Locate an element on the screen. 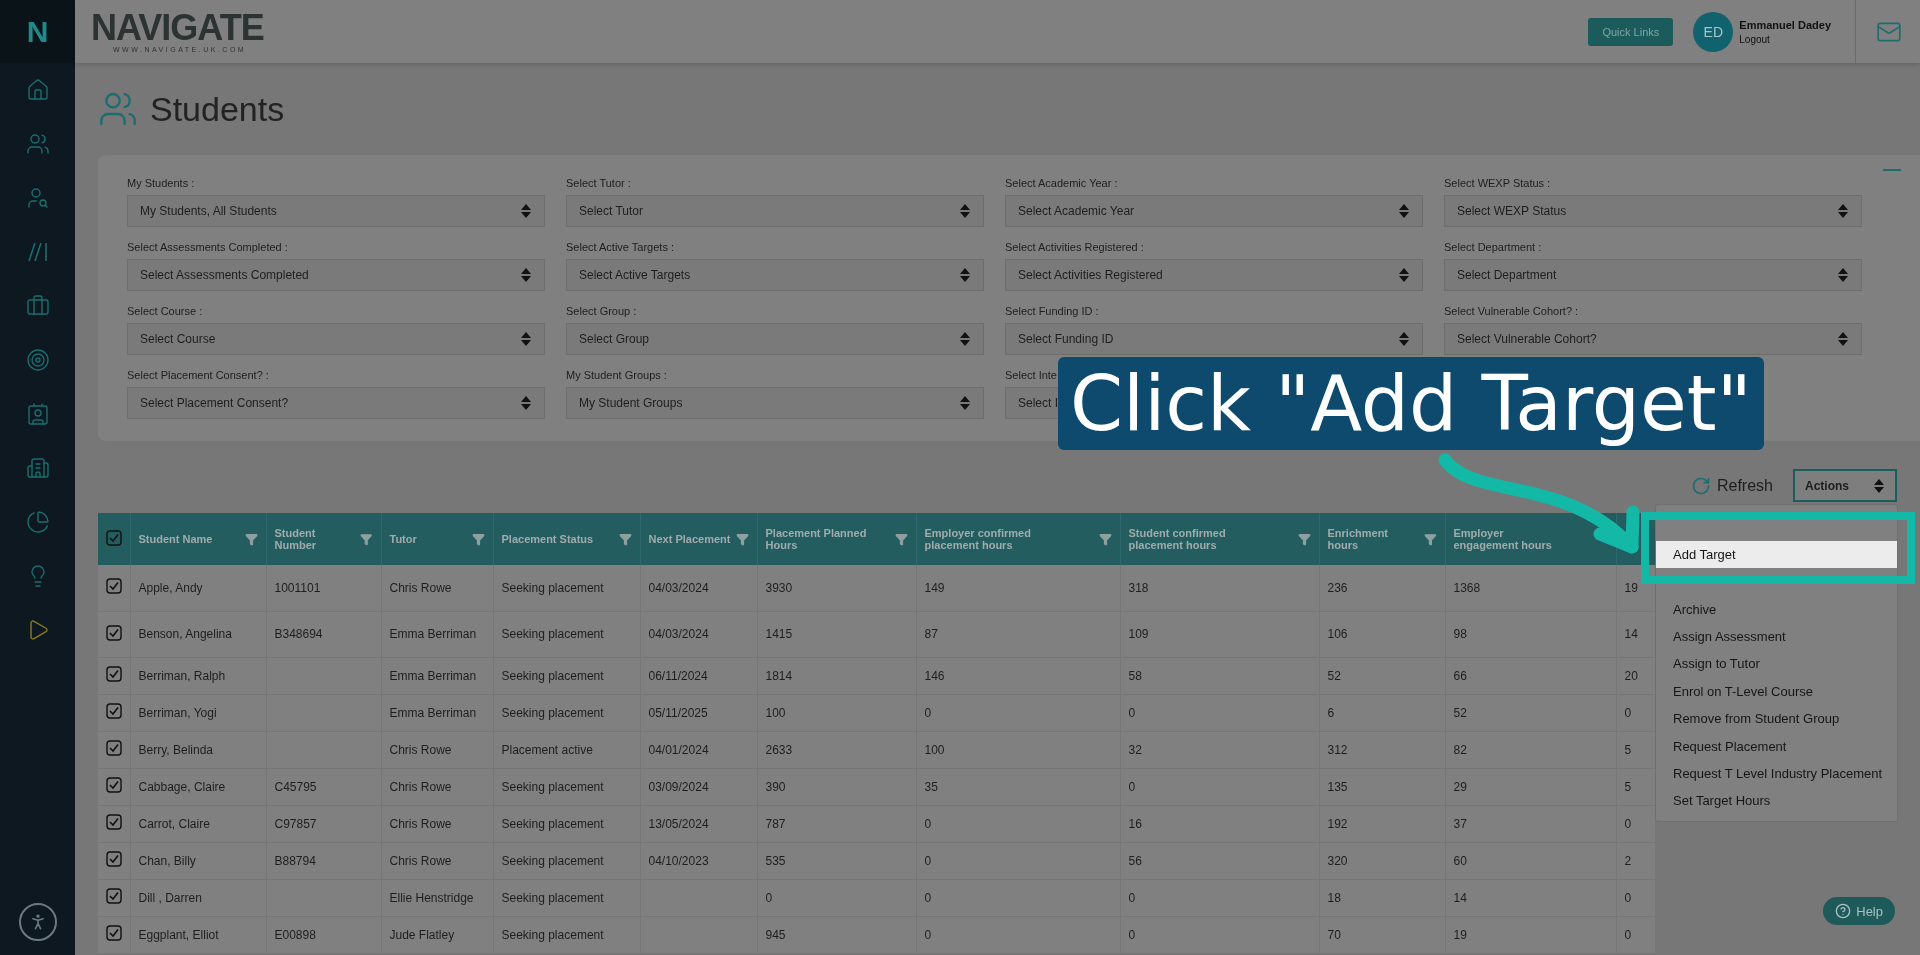  column-header: Student confirmed placement hours is located at coordinates (1219, 539).